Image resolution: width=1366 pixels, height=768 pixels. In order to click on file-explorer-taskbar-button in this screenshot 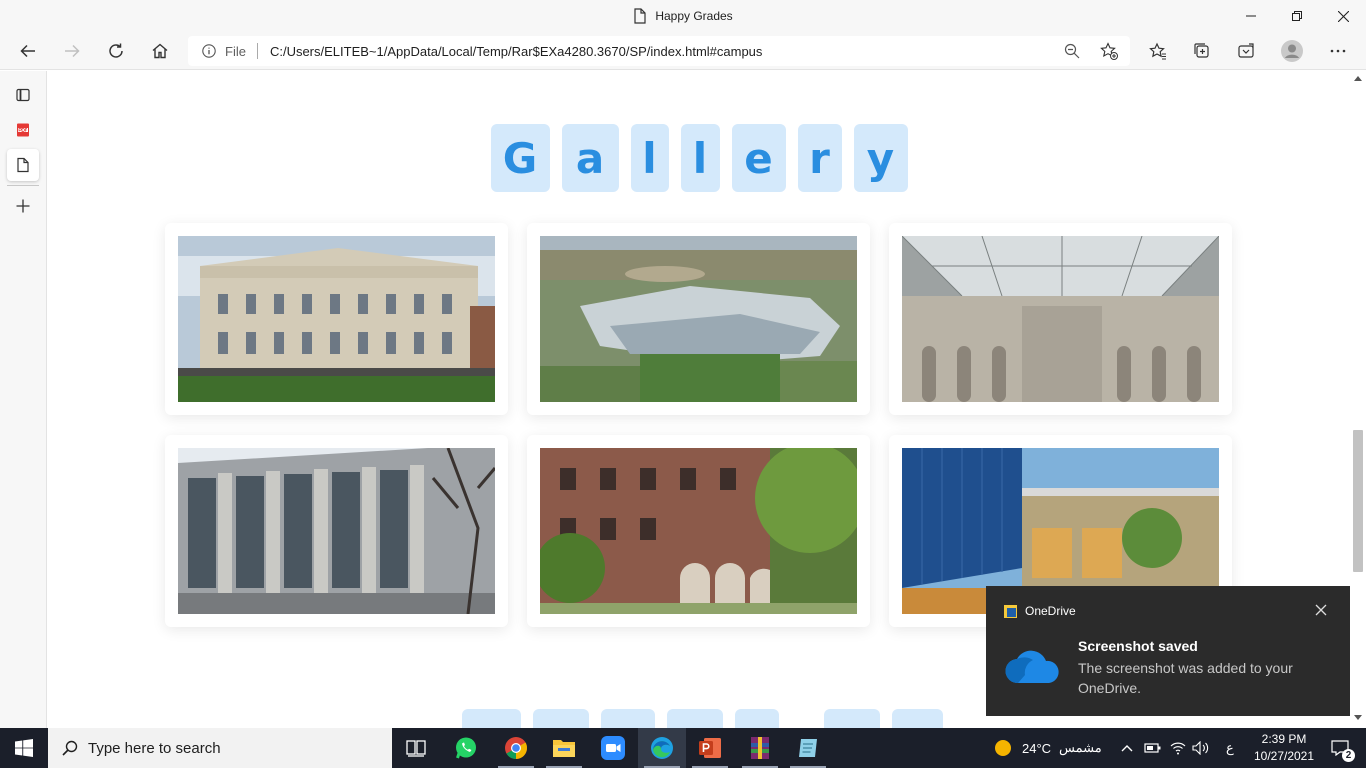, I will do `click(564, 748)`.